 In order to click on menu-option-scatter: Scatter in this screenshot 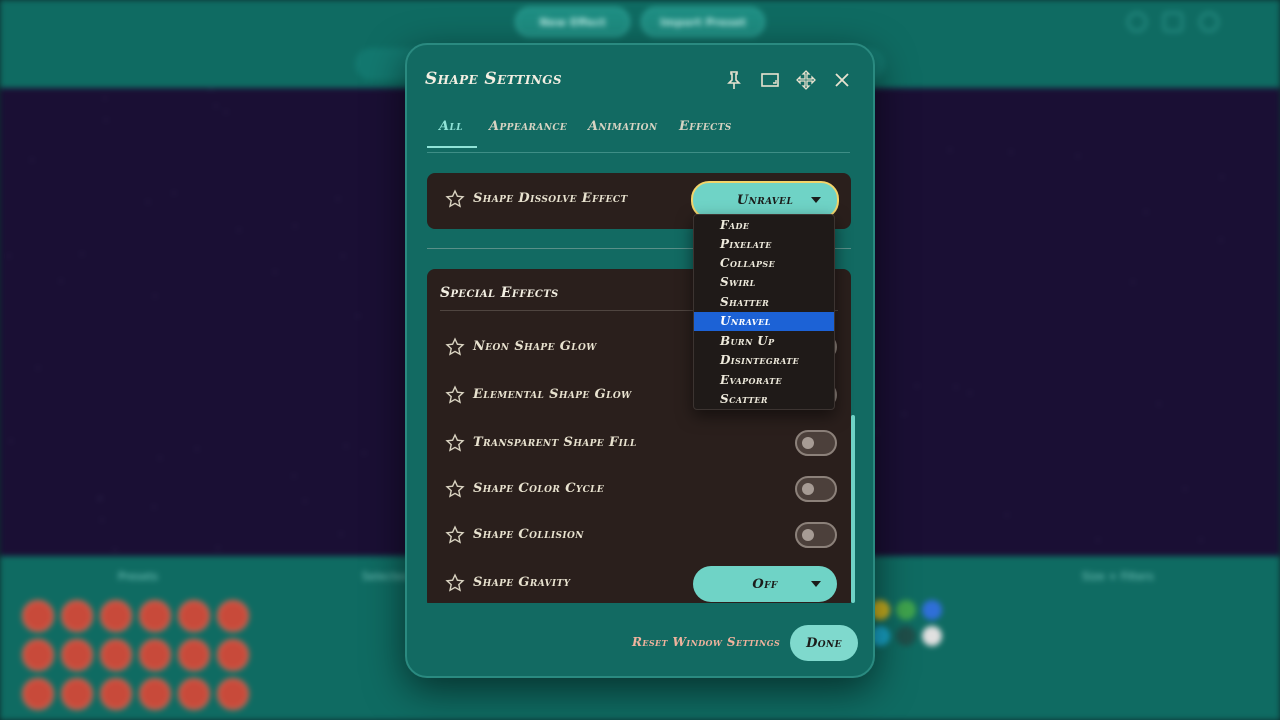, I will do `click(764, 399)`.